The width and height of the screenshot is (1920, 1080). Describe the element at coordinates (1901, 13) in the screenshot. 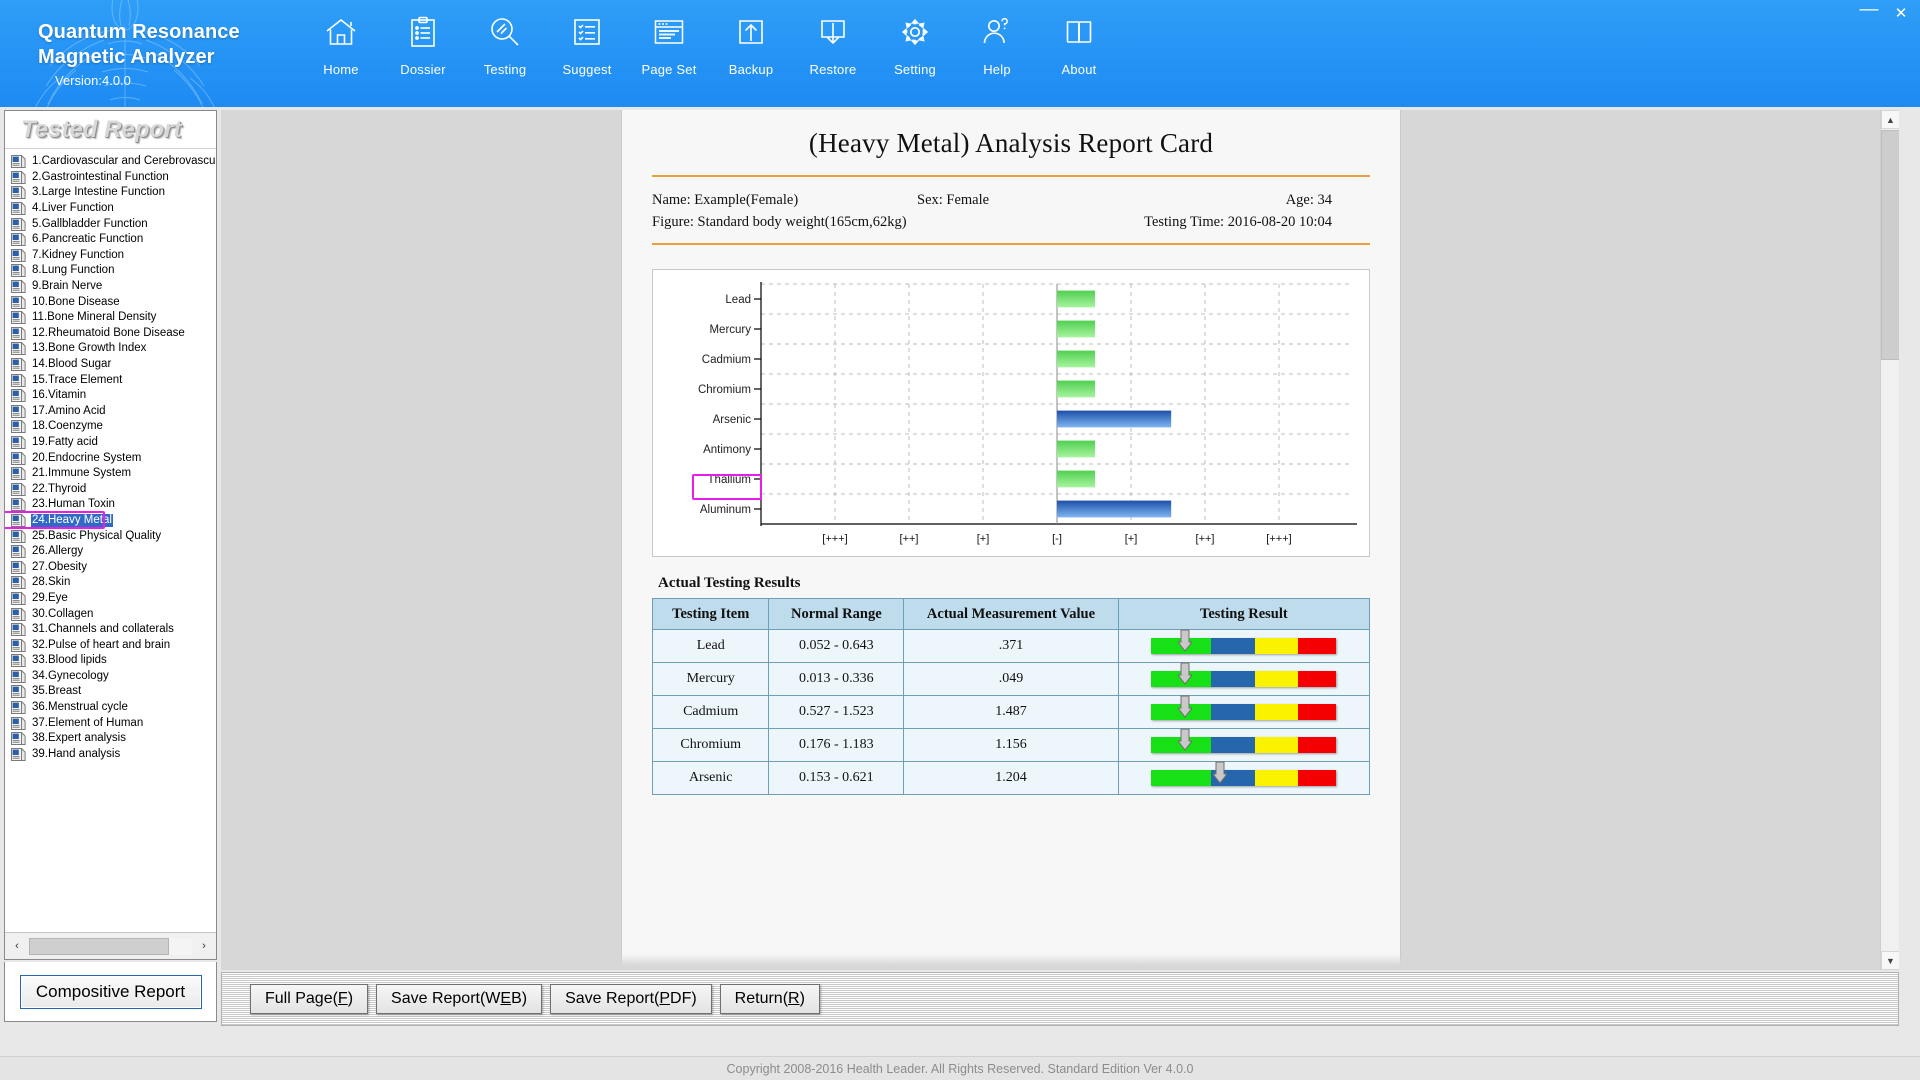

I see `close-button: ✕` at that location.